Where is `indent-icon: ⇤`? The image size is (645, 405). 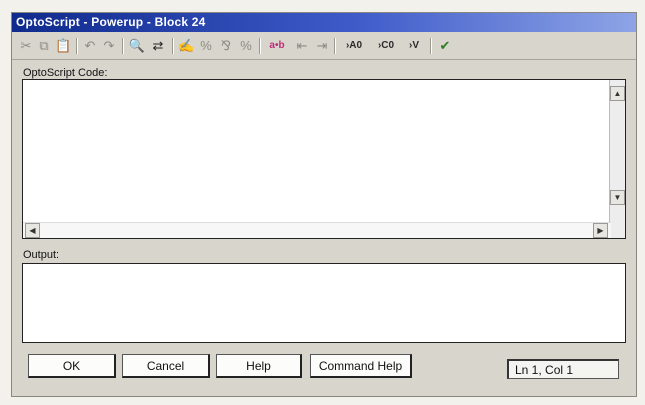 indent-icon: ⇤ is located at coordinates (302, 46).